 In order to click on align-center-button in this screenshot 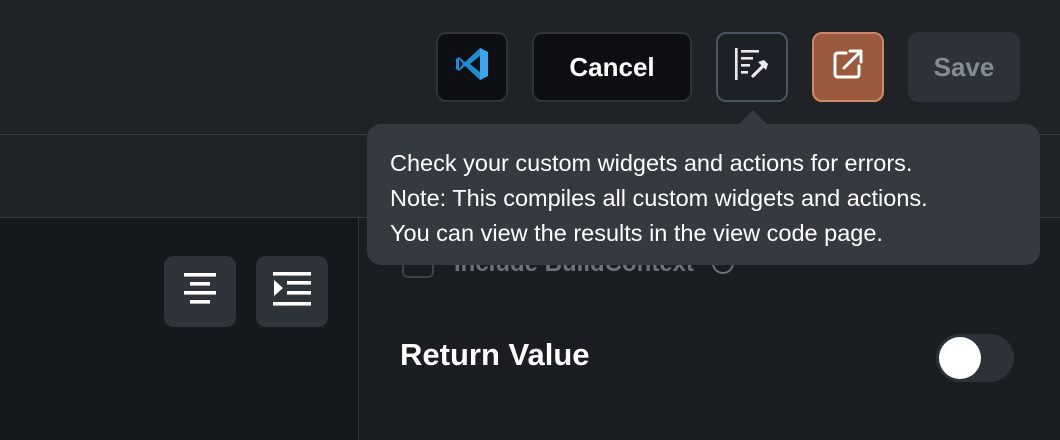, I will do `click(200, 291)`.